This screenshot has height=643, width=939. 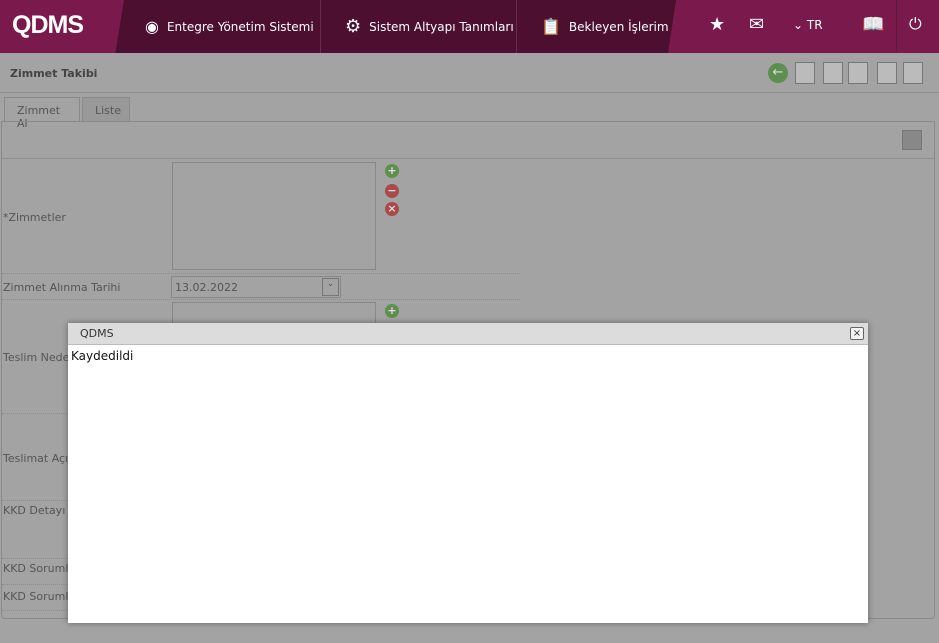 What do you see at coordinates (102, 356) in the screenshot?
I see `dialog-message: Kaydedildi` at bounding box center [102, 356].